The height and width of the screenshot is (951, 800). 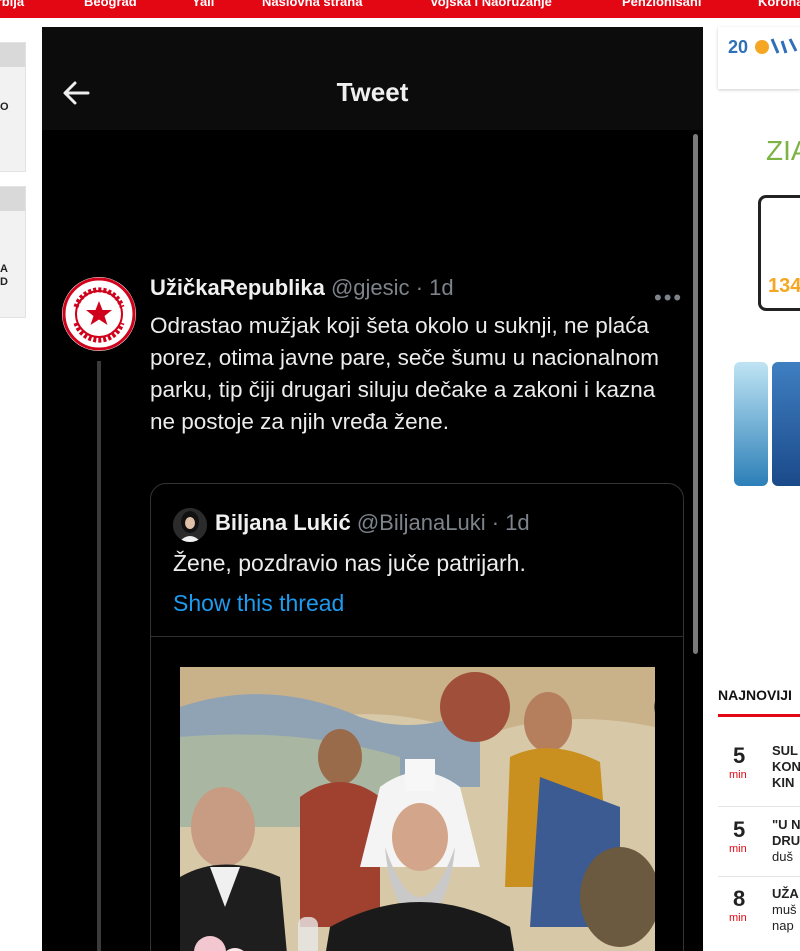 I want to click on nav-item-srbija: Srbija, so click(x=12, y=4).